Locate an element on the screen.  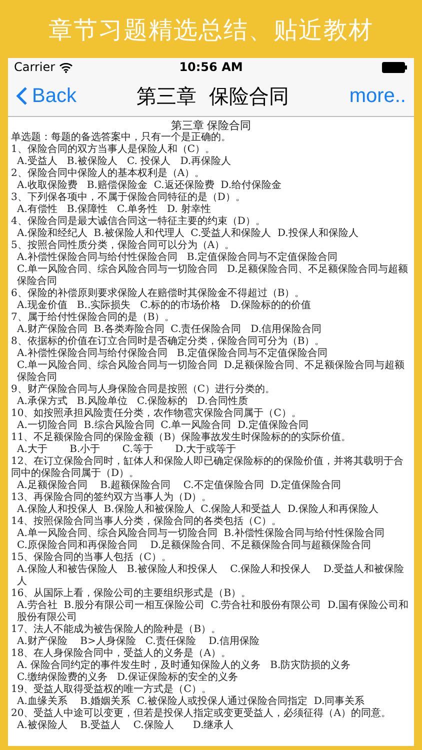
question-text: 20、受益人中途可以变更，但若是投保人指定或变更受益人，必须征得（A）的同意。 is located at coordinates (201, 714).